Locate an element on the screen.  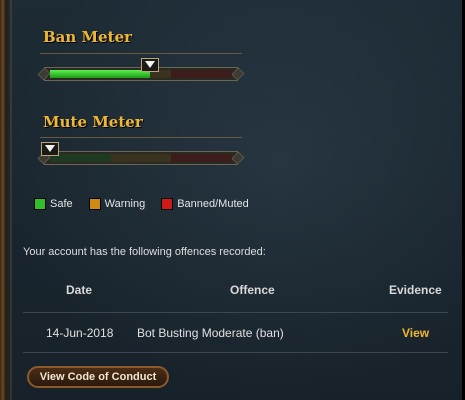
muted-zone is located at coordinates (202, 158).